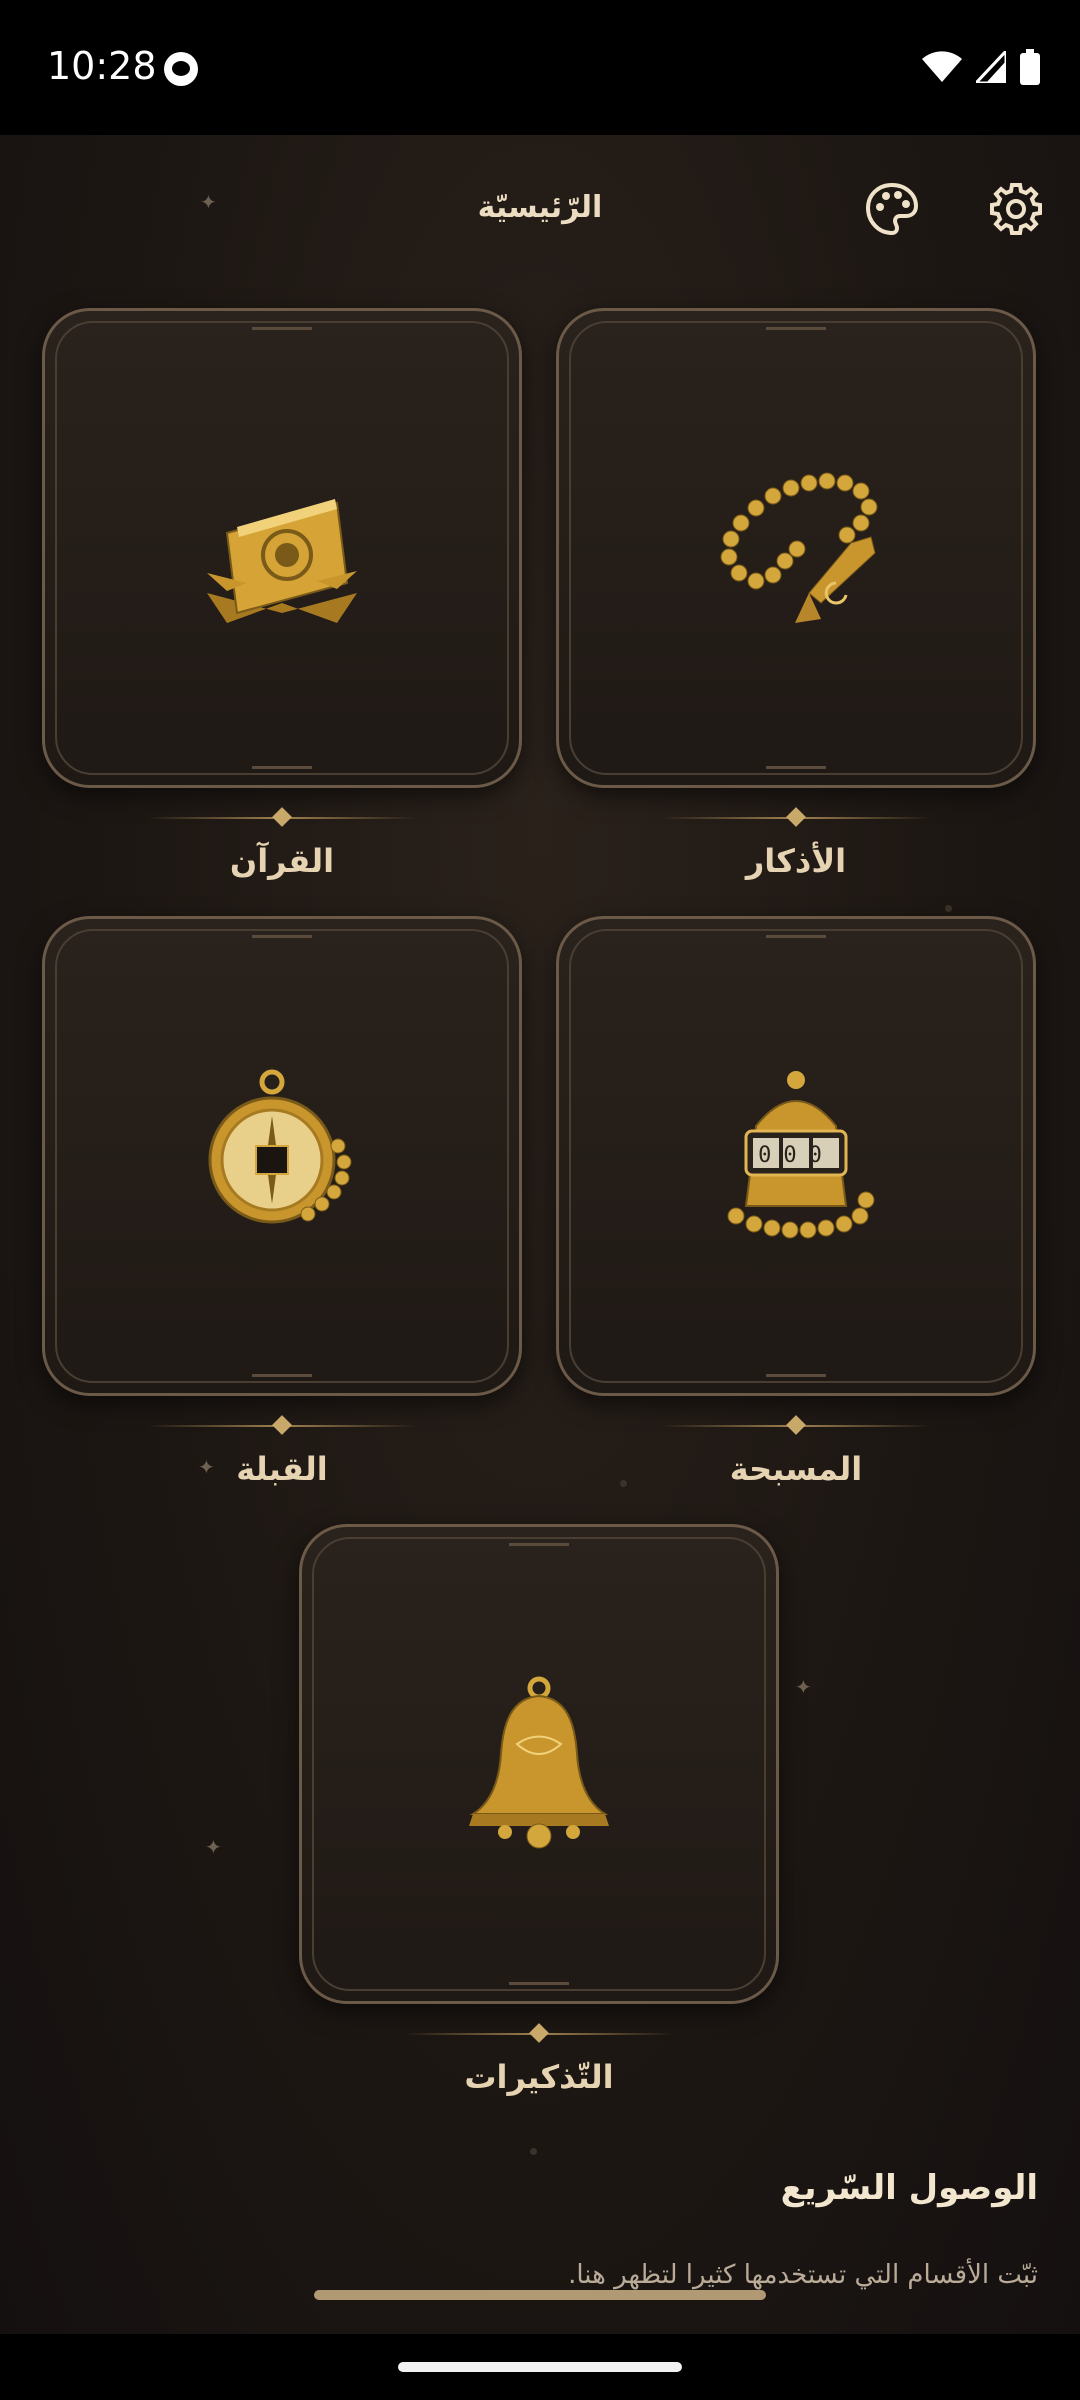  I want to click on status-time: 10:28, so click(102, 66).